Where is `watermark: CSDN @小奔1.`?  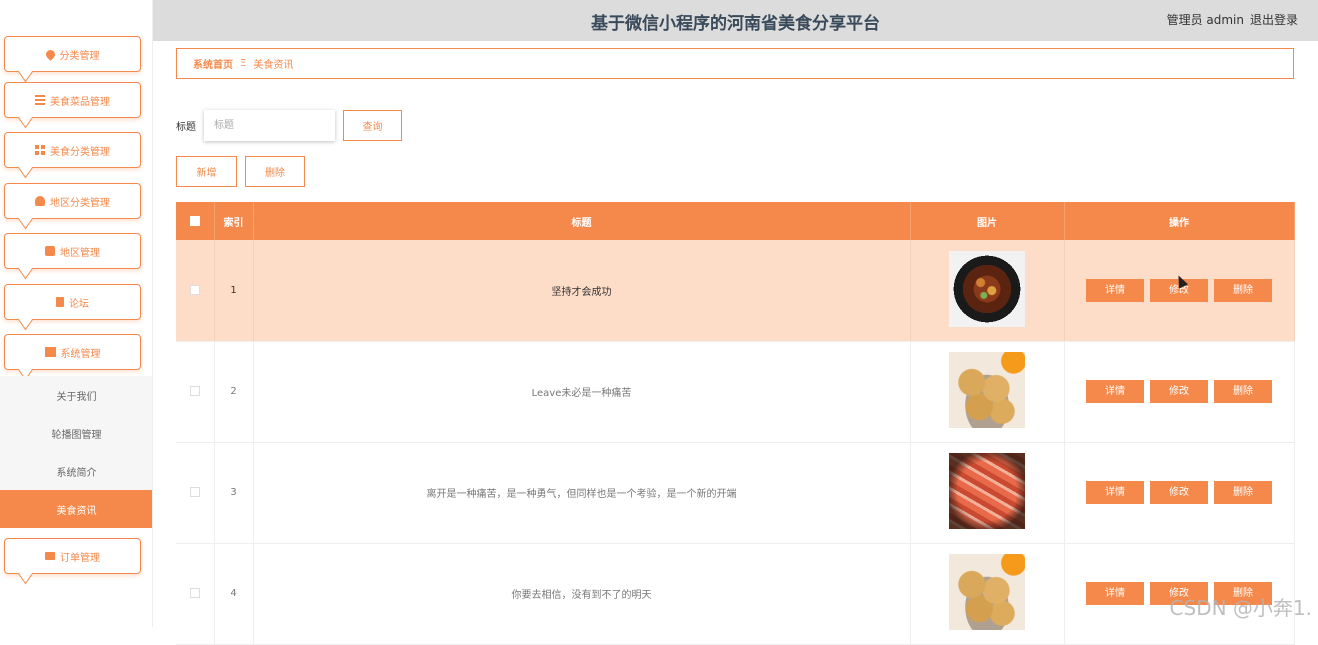
watermark: CSDN @小奔1. is located at coordinates (1240, 608).